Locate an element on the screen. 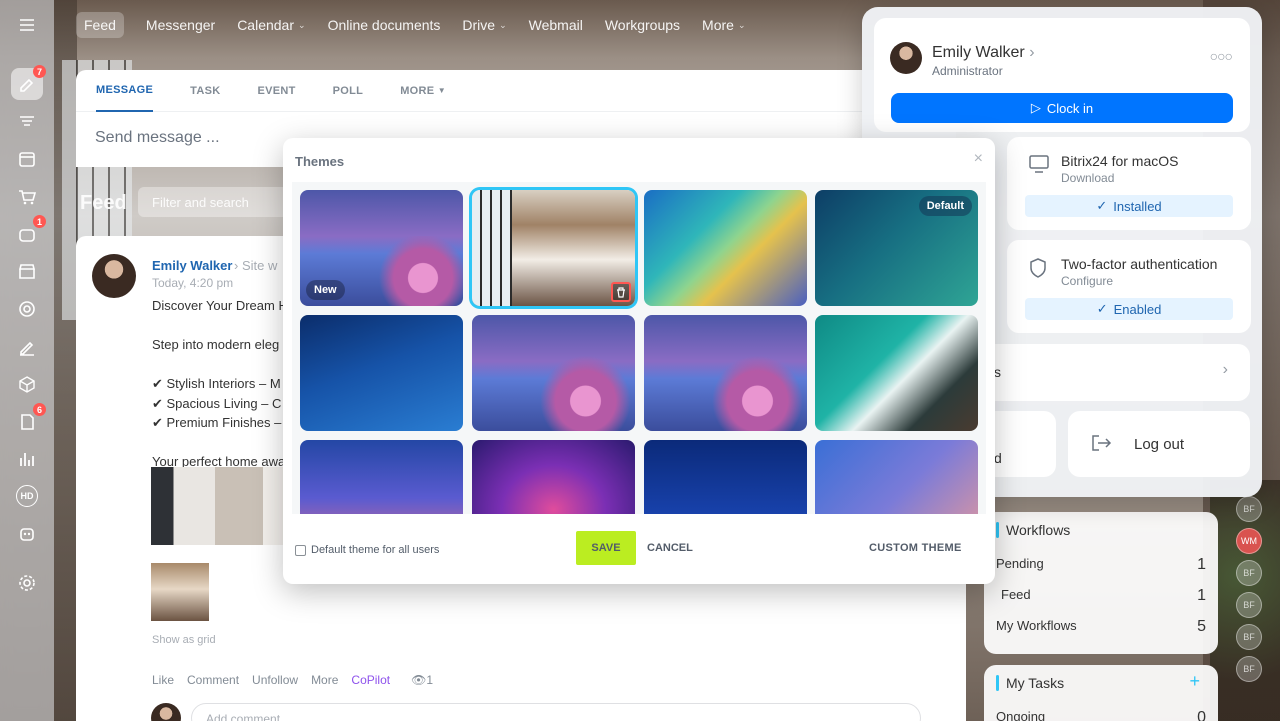 The height and width of the screenshot is (721, 1280). save-button: SAVE is located at coordinates (606, 548).